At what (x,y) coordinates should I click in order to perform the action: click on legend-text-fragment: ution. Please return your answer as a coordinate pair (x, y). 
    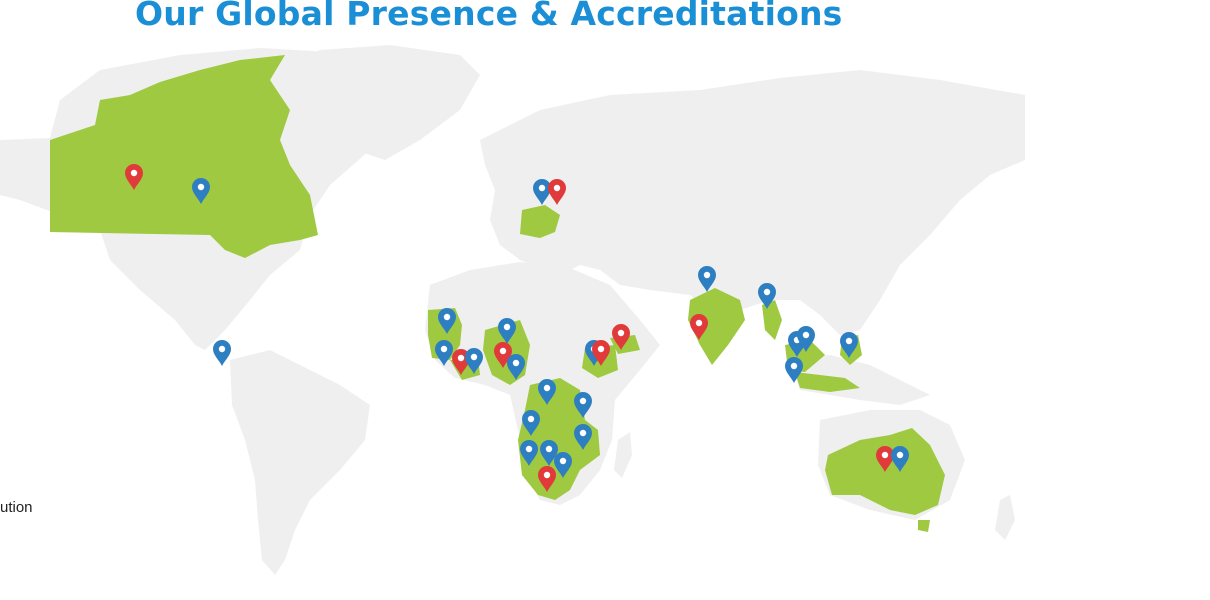
    Looking at the image, I should click on (16, 507).